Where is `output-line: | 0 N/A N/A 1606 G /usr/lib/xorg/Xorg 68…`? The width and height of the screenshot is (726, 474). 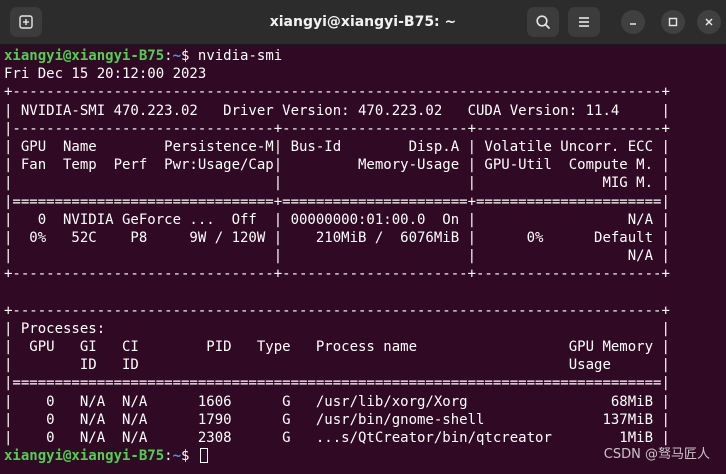 output-line: | 0 N/A N/A 1606 G /usr/lib/xorg/Xorg 68… is located at coordinates (337, 401).